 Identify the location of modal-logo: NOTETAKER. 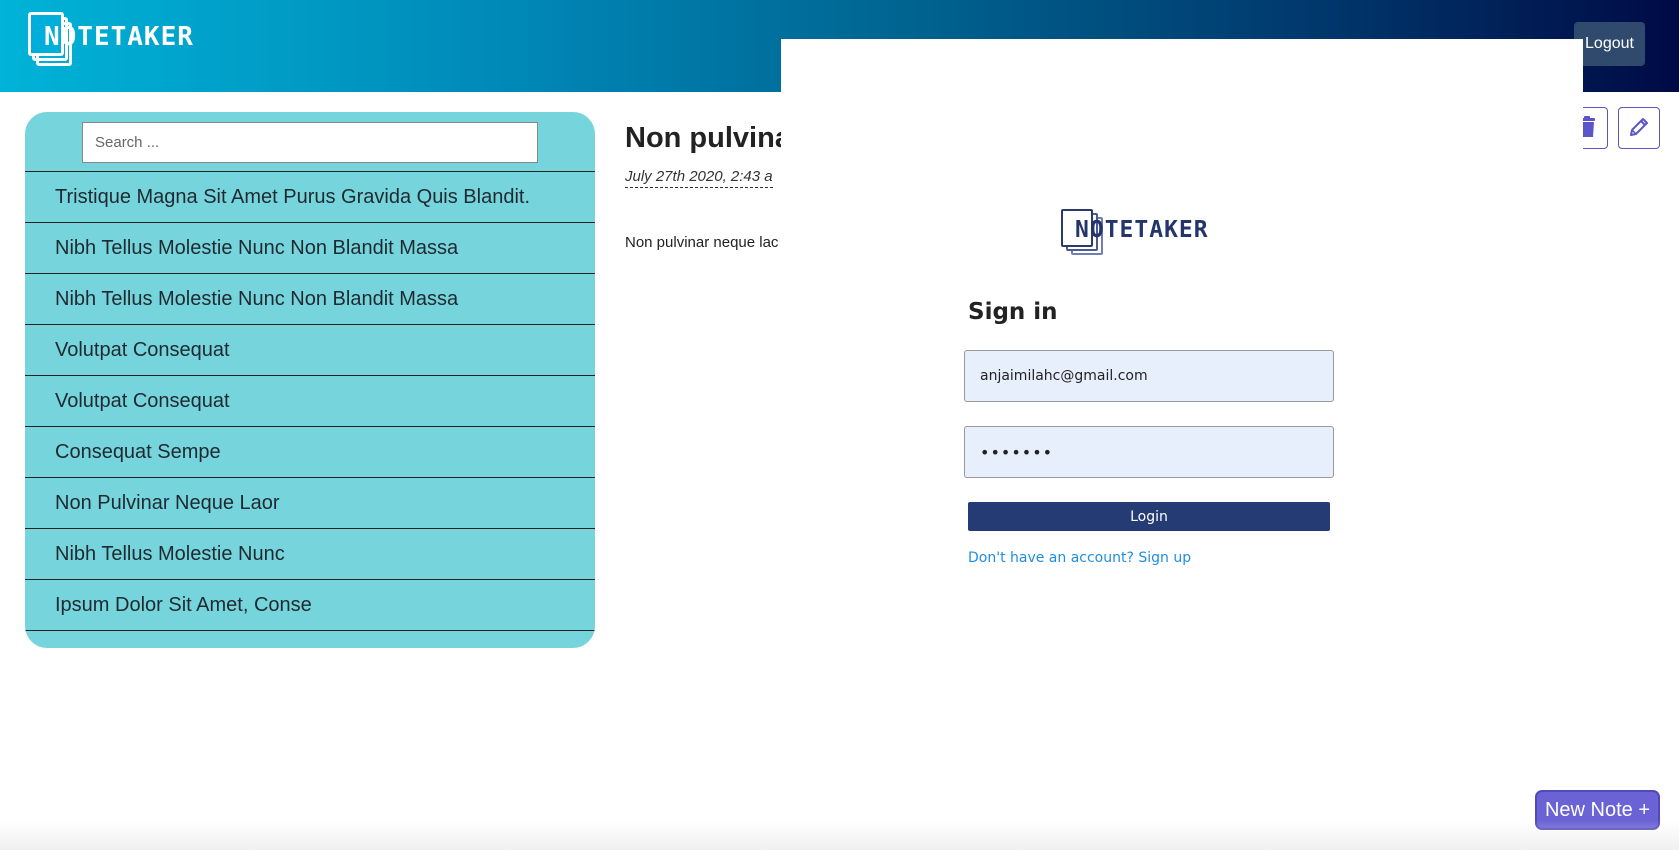
(1134, 232).